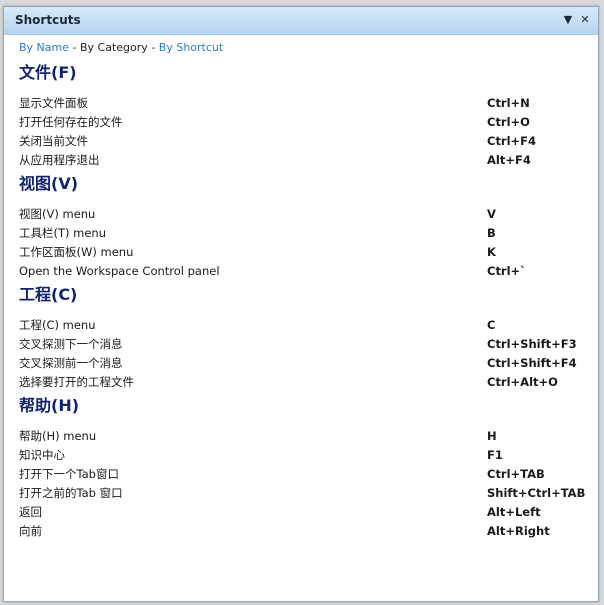  What do you see at coordinates (509, 160) in the screenshot?
I see `shortcut-key: Alt+F4` at bounding box center [509, 160].